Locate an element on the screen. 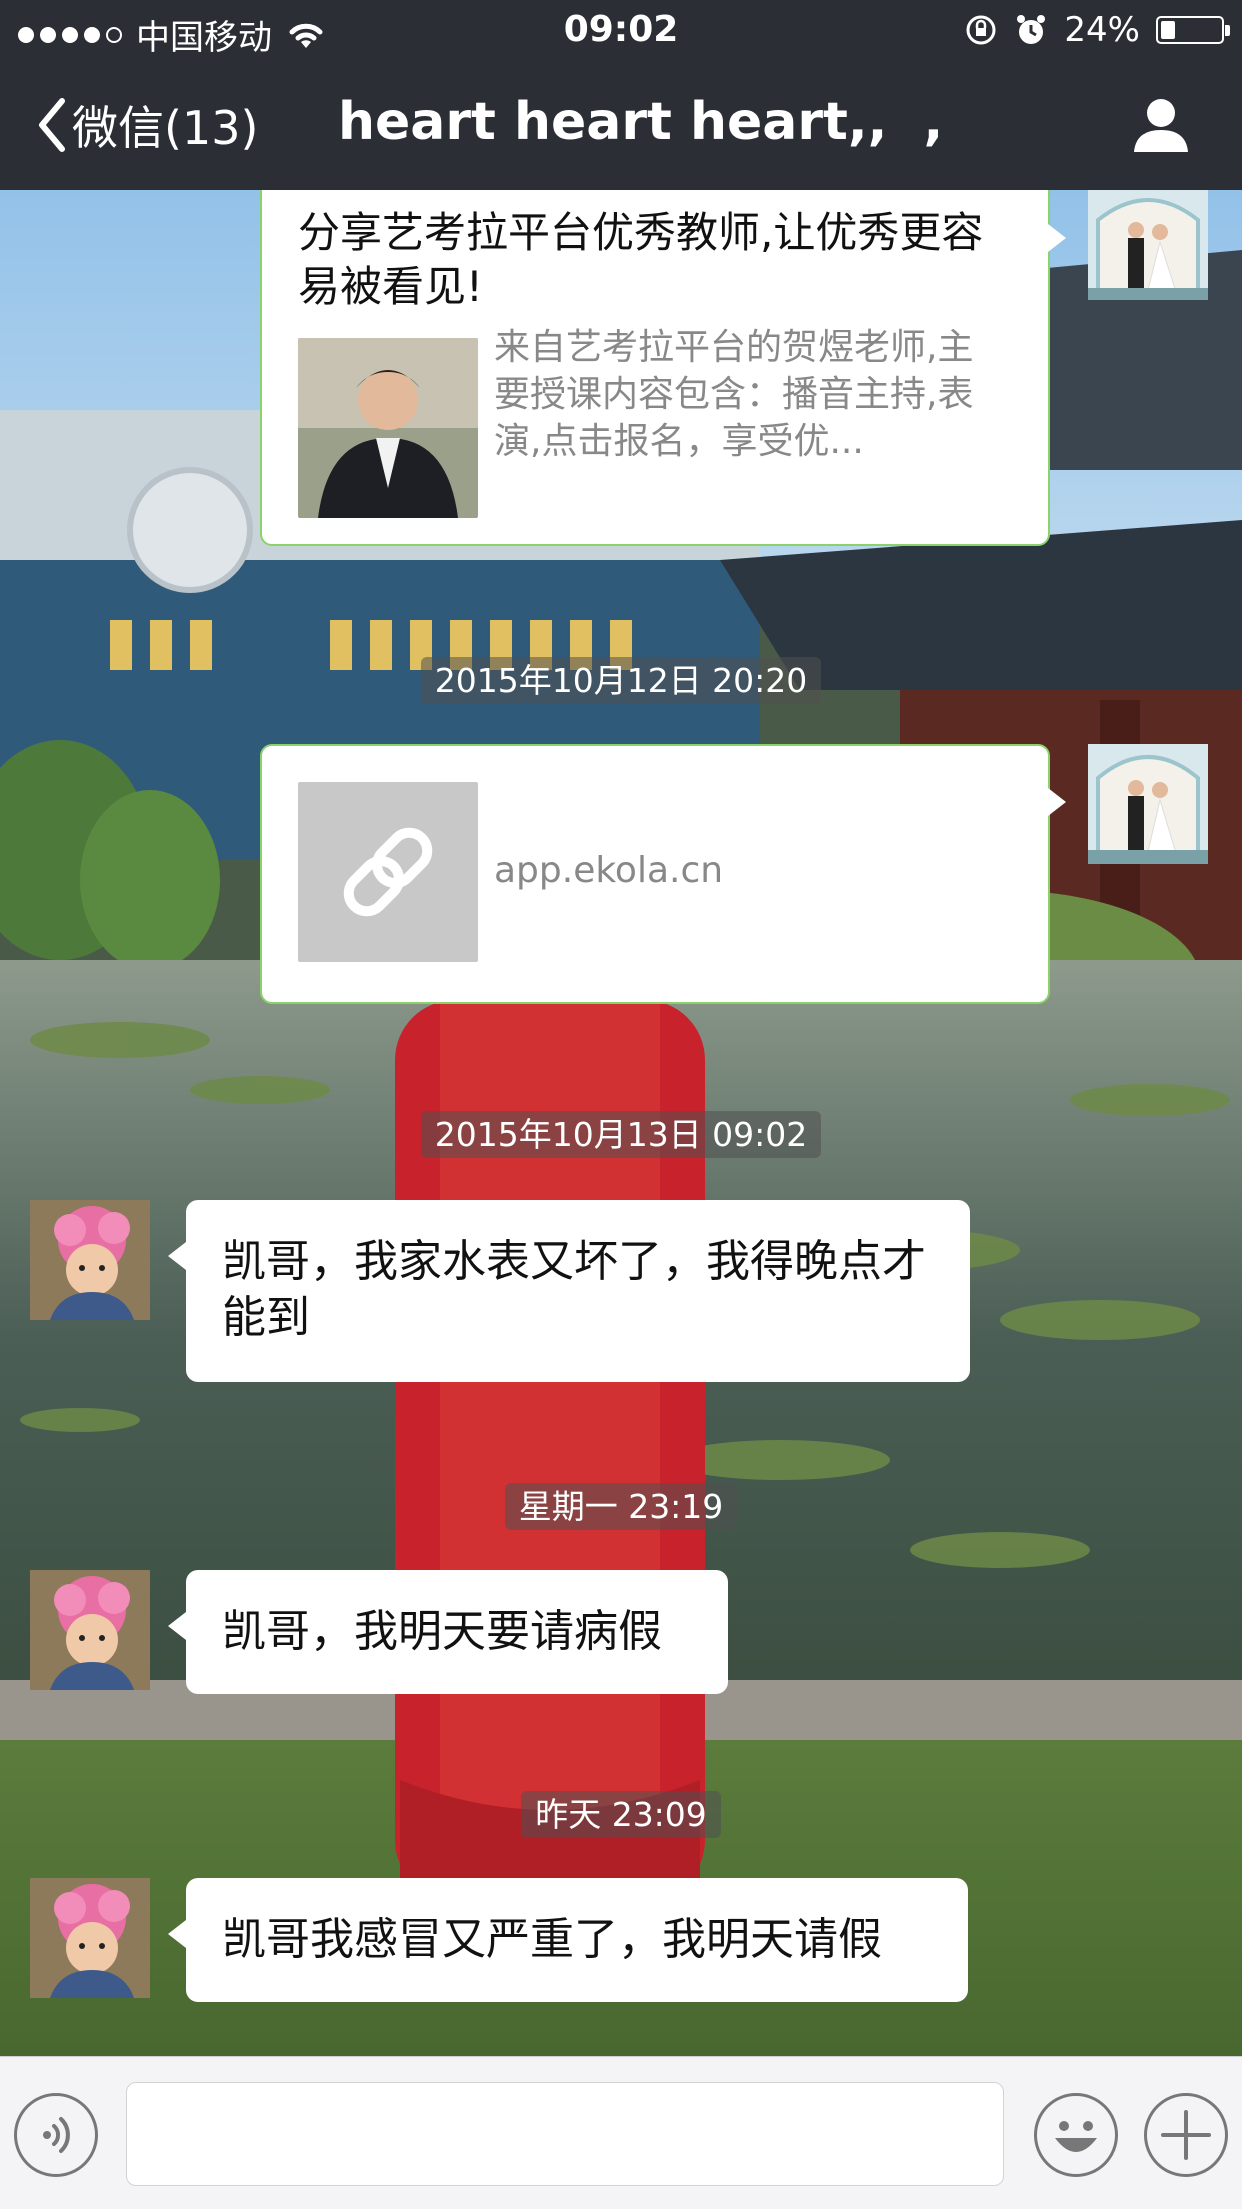 The height and width of the screenshot is (2209, 1242). alarm-icon is located at coordinates (1031, 29).